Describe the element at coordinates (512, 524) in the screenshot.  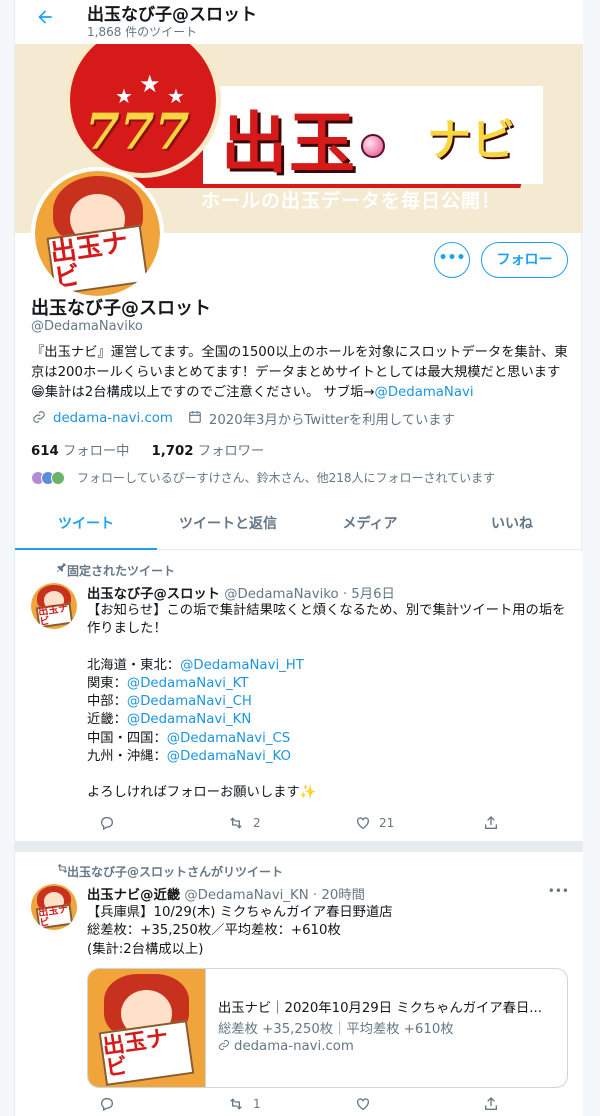
I see `tab-likes: いいね` at that location.